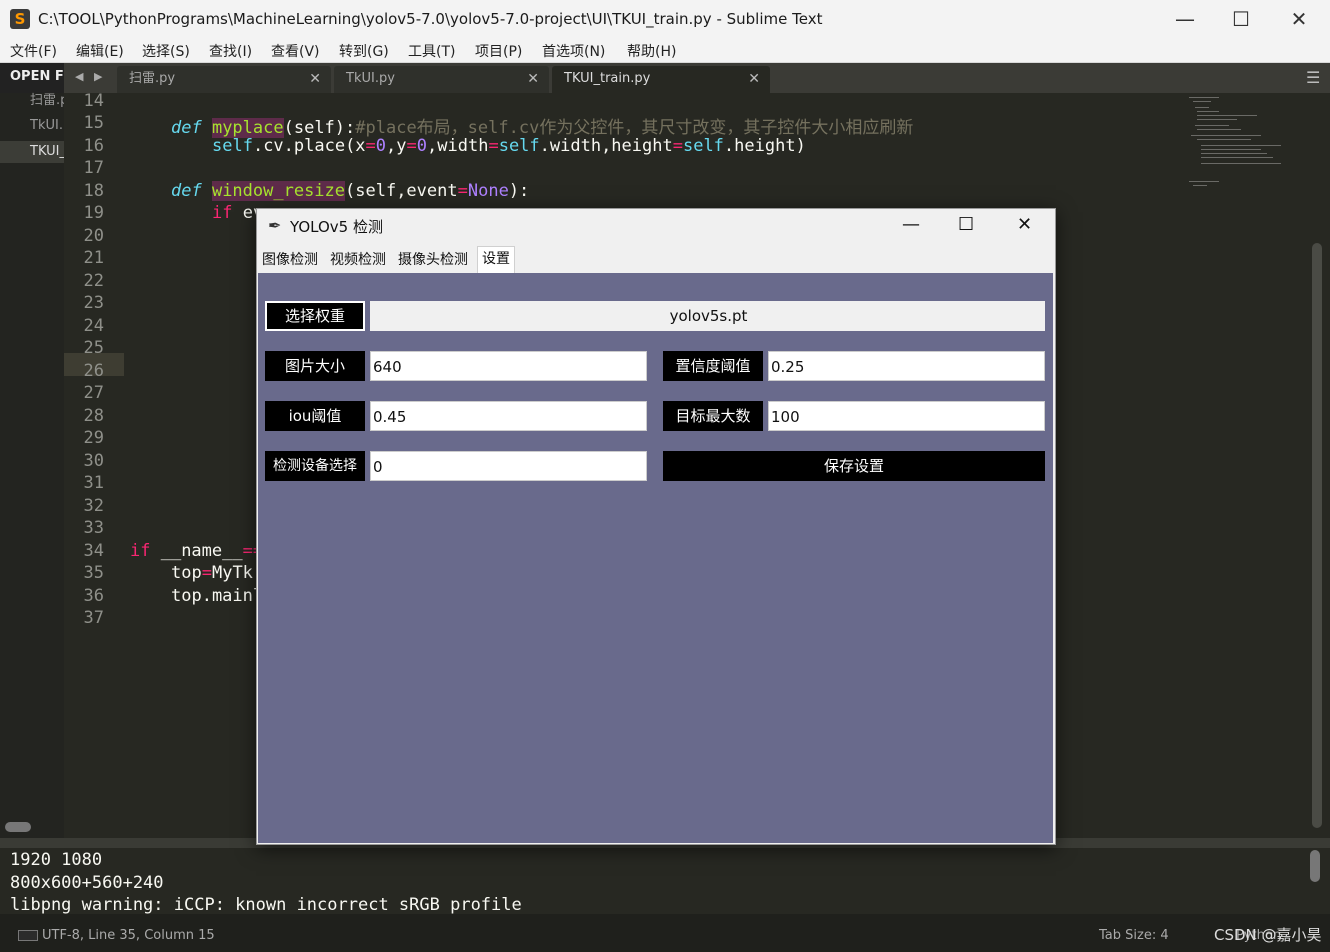 The height and width of the screenshot is (952, 1330). I want to click on line-number: 28, so click(93, 416).